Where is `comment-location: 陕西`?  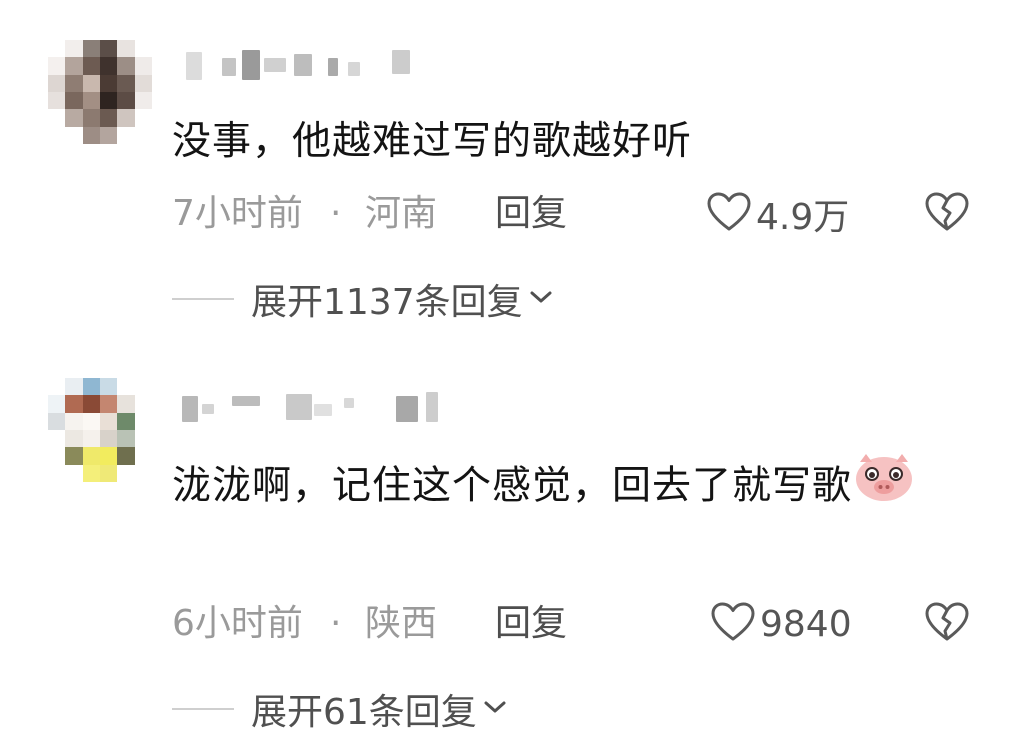
comment-location: 陕西 is located at coordinates (401, 623).